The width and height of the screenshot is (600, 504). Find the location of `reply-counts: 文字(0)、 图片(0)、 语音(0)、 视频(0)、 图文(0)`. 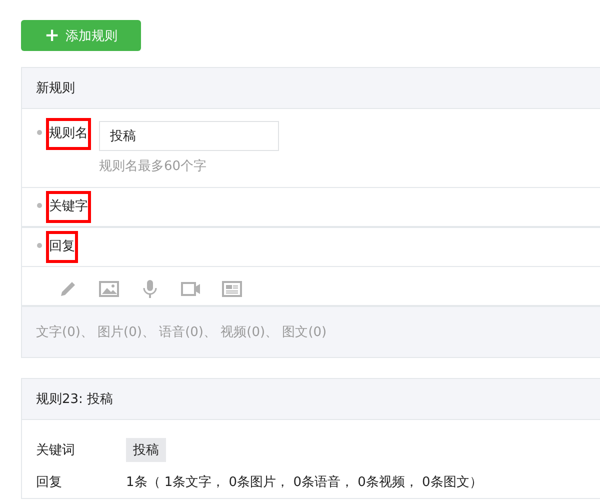

reply-counts: 文字(0)、 图片(0)、 语音(0)、 视频(0)、 图文(0) is located at coordinates (181, 332).